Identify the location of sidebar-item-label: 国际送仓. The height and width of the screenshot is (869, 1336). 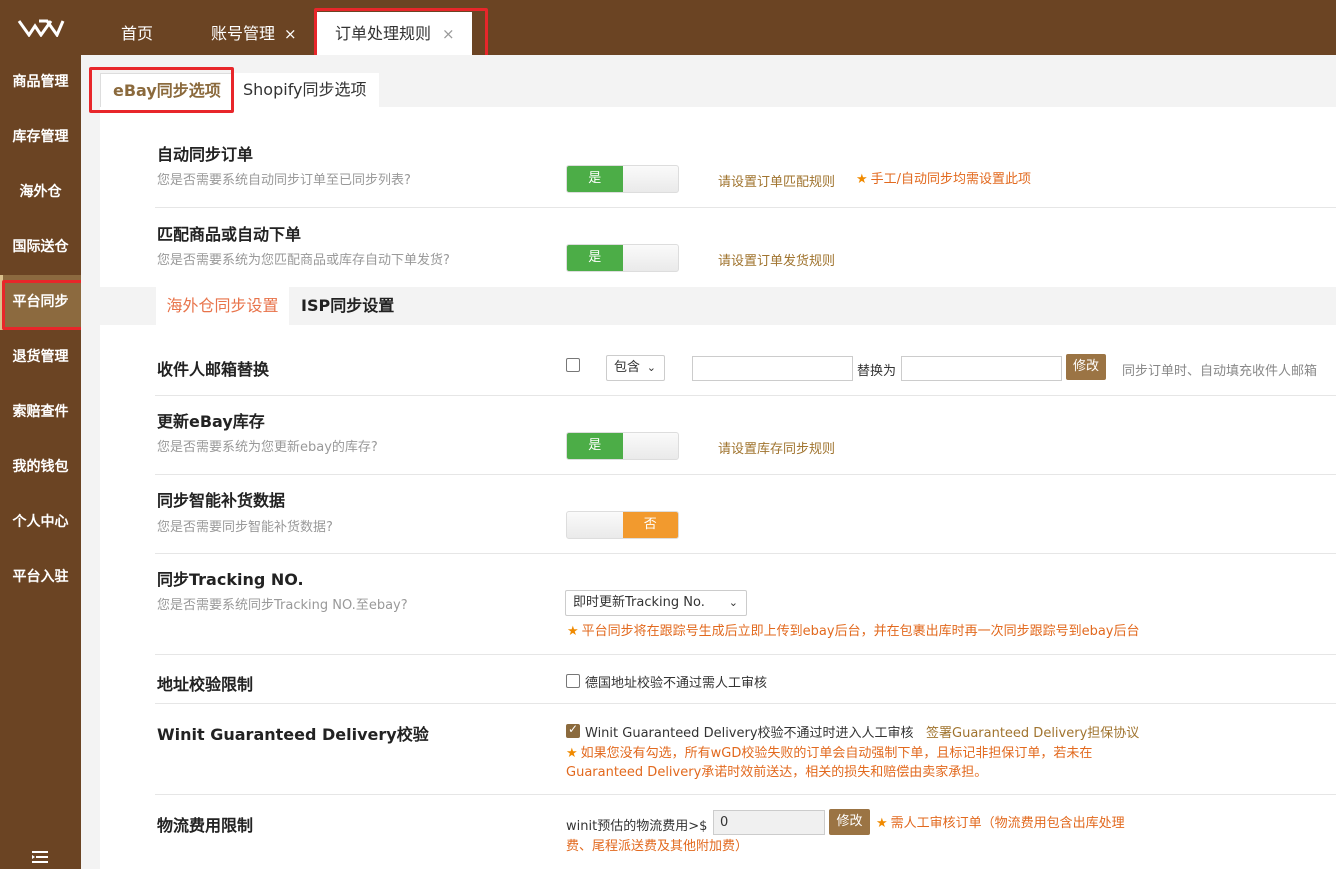
(40, 247).